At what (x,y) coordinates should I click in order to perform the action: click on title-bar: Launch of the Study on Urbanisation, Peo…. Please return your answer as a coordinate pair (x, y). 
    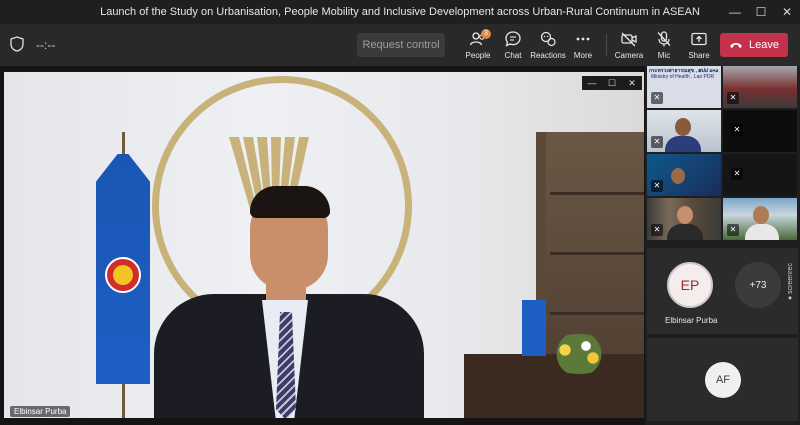
    Looking at the image, I should click on (400, 12).